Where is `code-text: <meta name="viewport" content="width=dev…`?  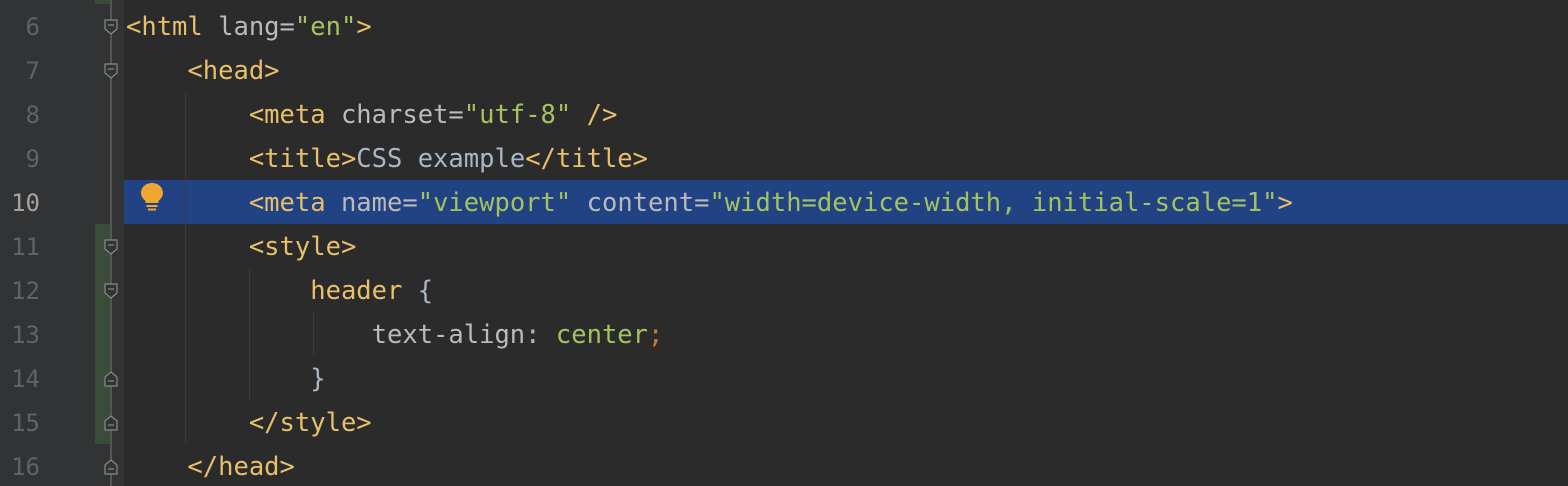
code-text: <meta name="viewport" content="width=dev… is located at coordinates (709, 203).